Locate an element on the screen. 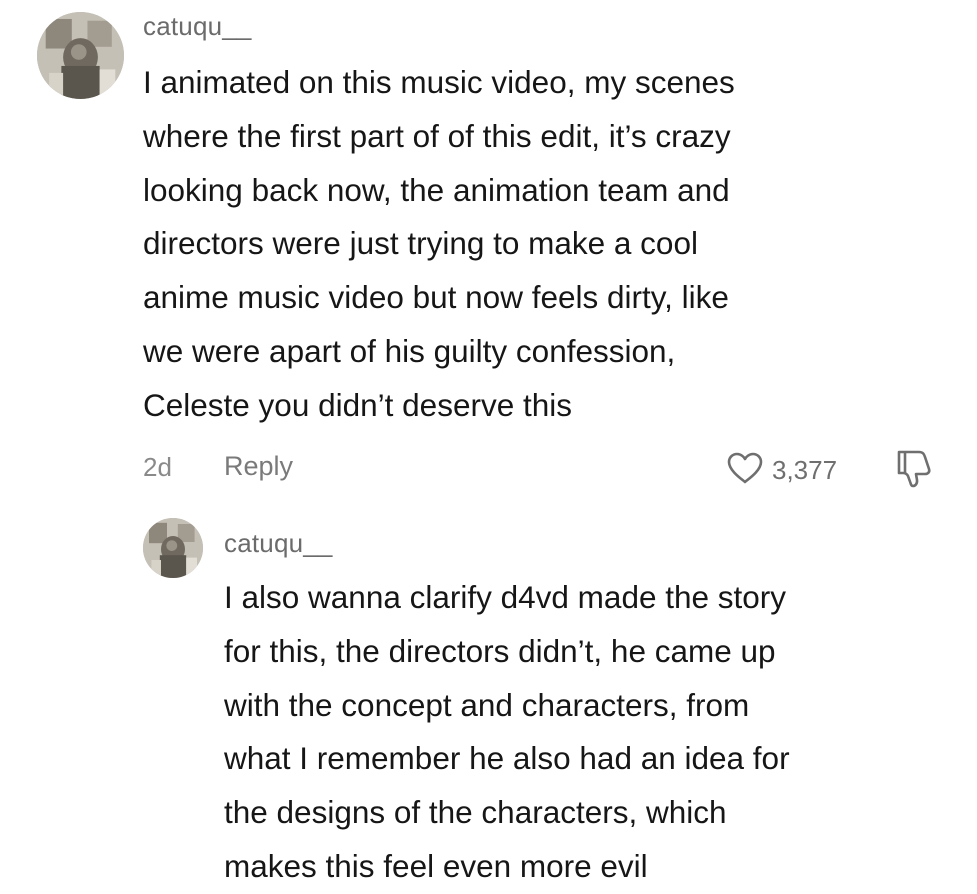  thumbs-down-outline-icon is located at coordinates (915, 471).